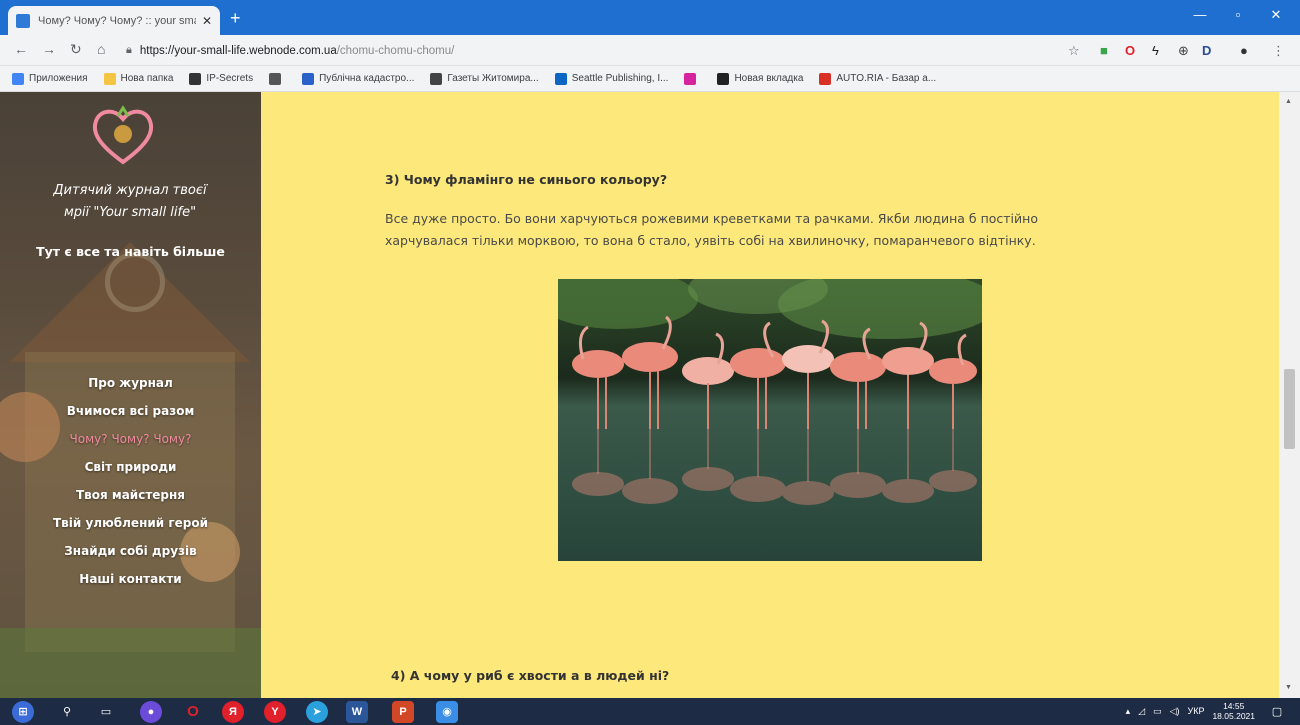 The image size is (1300, 725). Describe the element at coordinates (233, 712) in the screenshot. I see `yandex-icon: Я` at that location.